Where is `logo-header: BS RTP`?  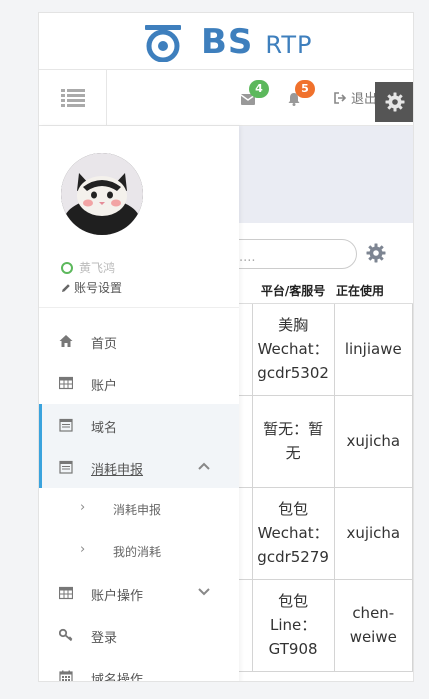 logo-header: BS RTP is located at coordinates (226, 41).